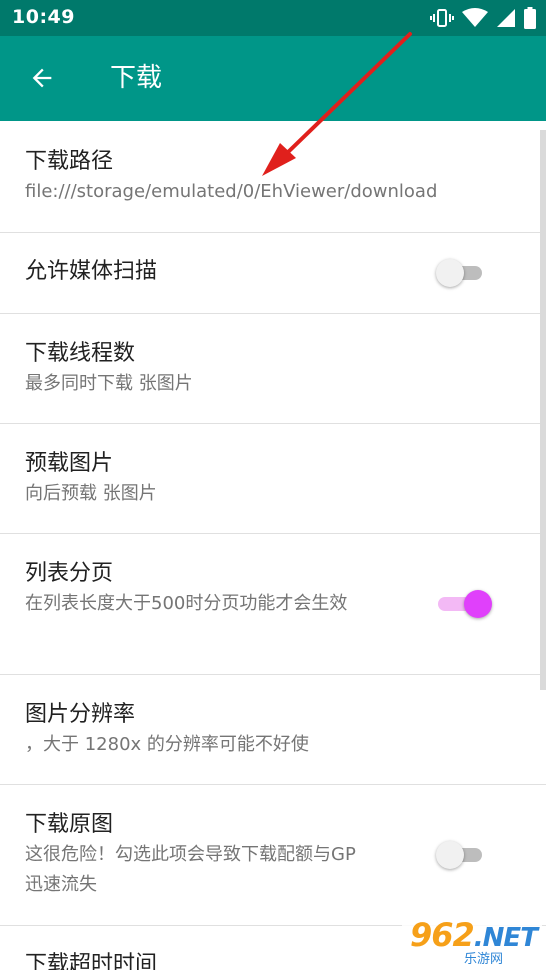 Image resolution: width=546 pixels, height=970 pixels. I want to click on watermark-subtitle: 乐游网, so click(484, 959).